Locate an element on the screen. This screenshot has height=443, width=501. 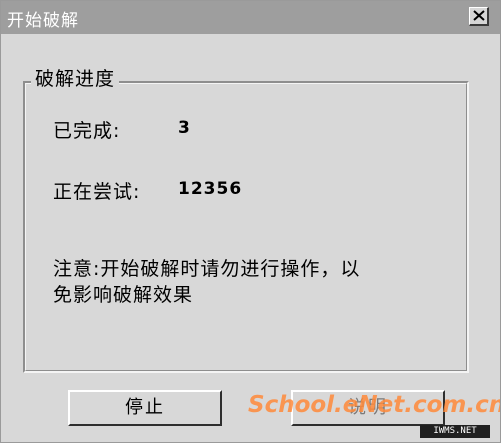
groupbox-title: 破解进度 is located at coordinates (75, 77).